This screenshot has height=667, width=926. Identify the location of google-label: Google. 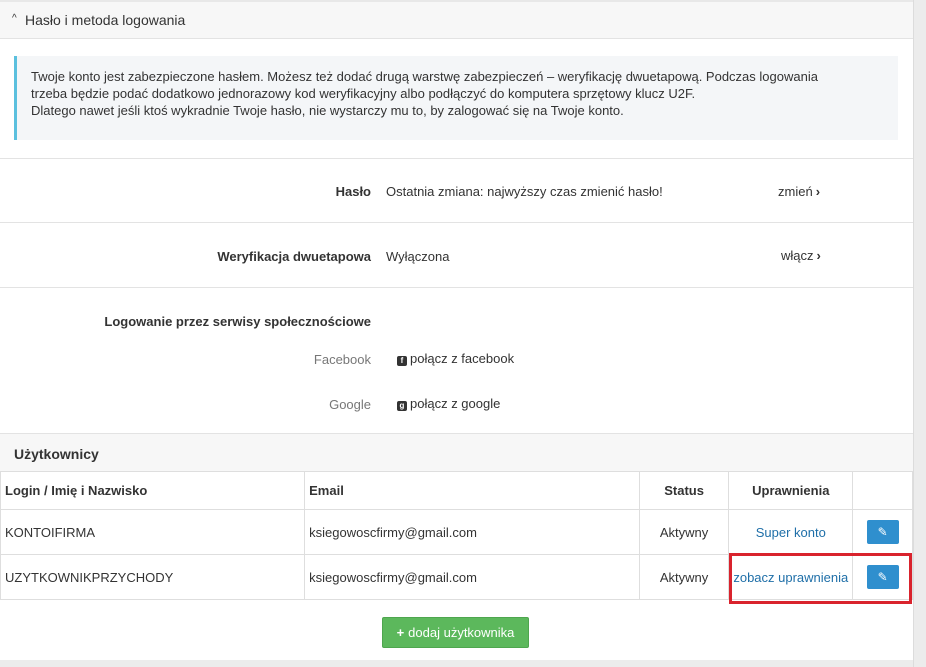
(350, 404).